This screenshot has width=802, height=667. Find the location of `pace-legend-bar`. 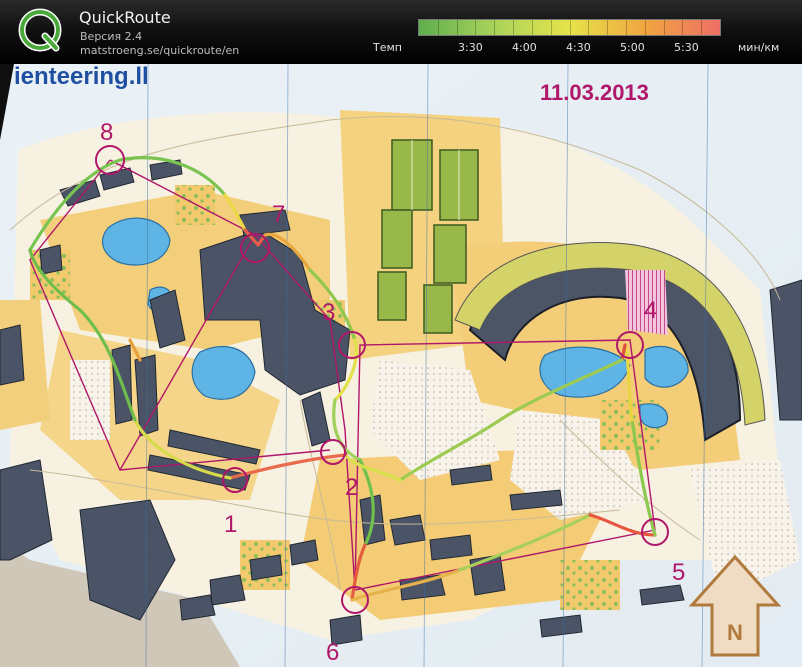

pace-legend-bar is located at coordinates (569, 27).